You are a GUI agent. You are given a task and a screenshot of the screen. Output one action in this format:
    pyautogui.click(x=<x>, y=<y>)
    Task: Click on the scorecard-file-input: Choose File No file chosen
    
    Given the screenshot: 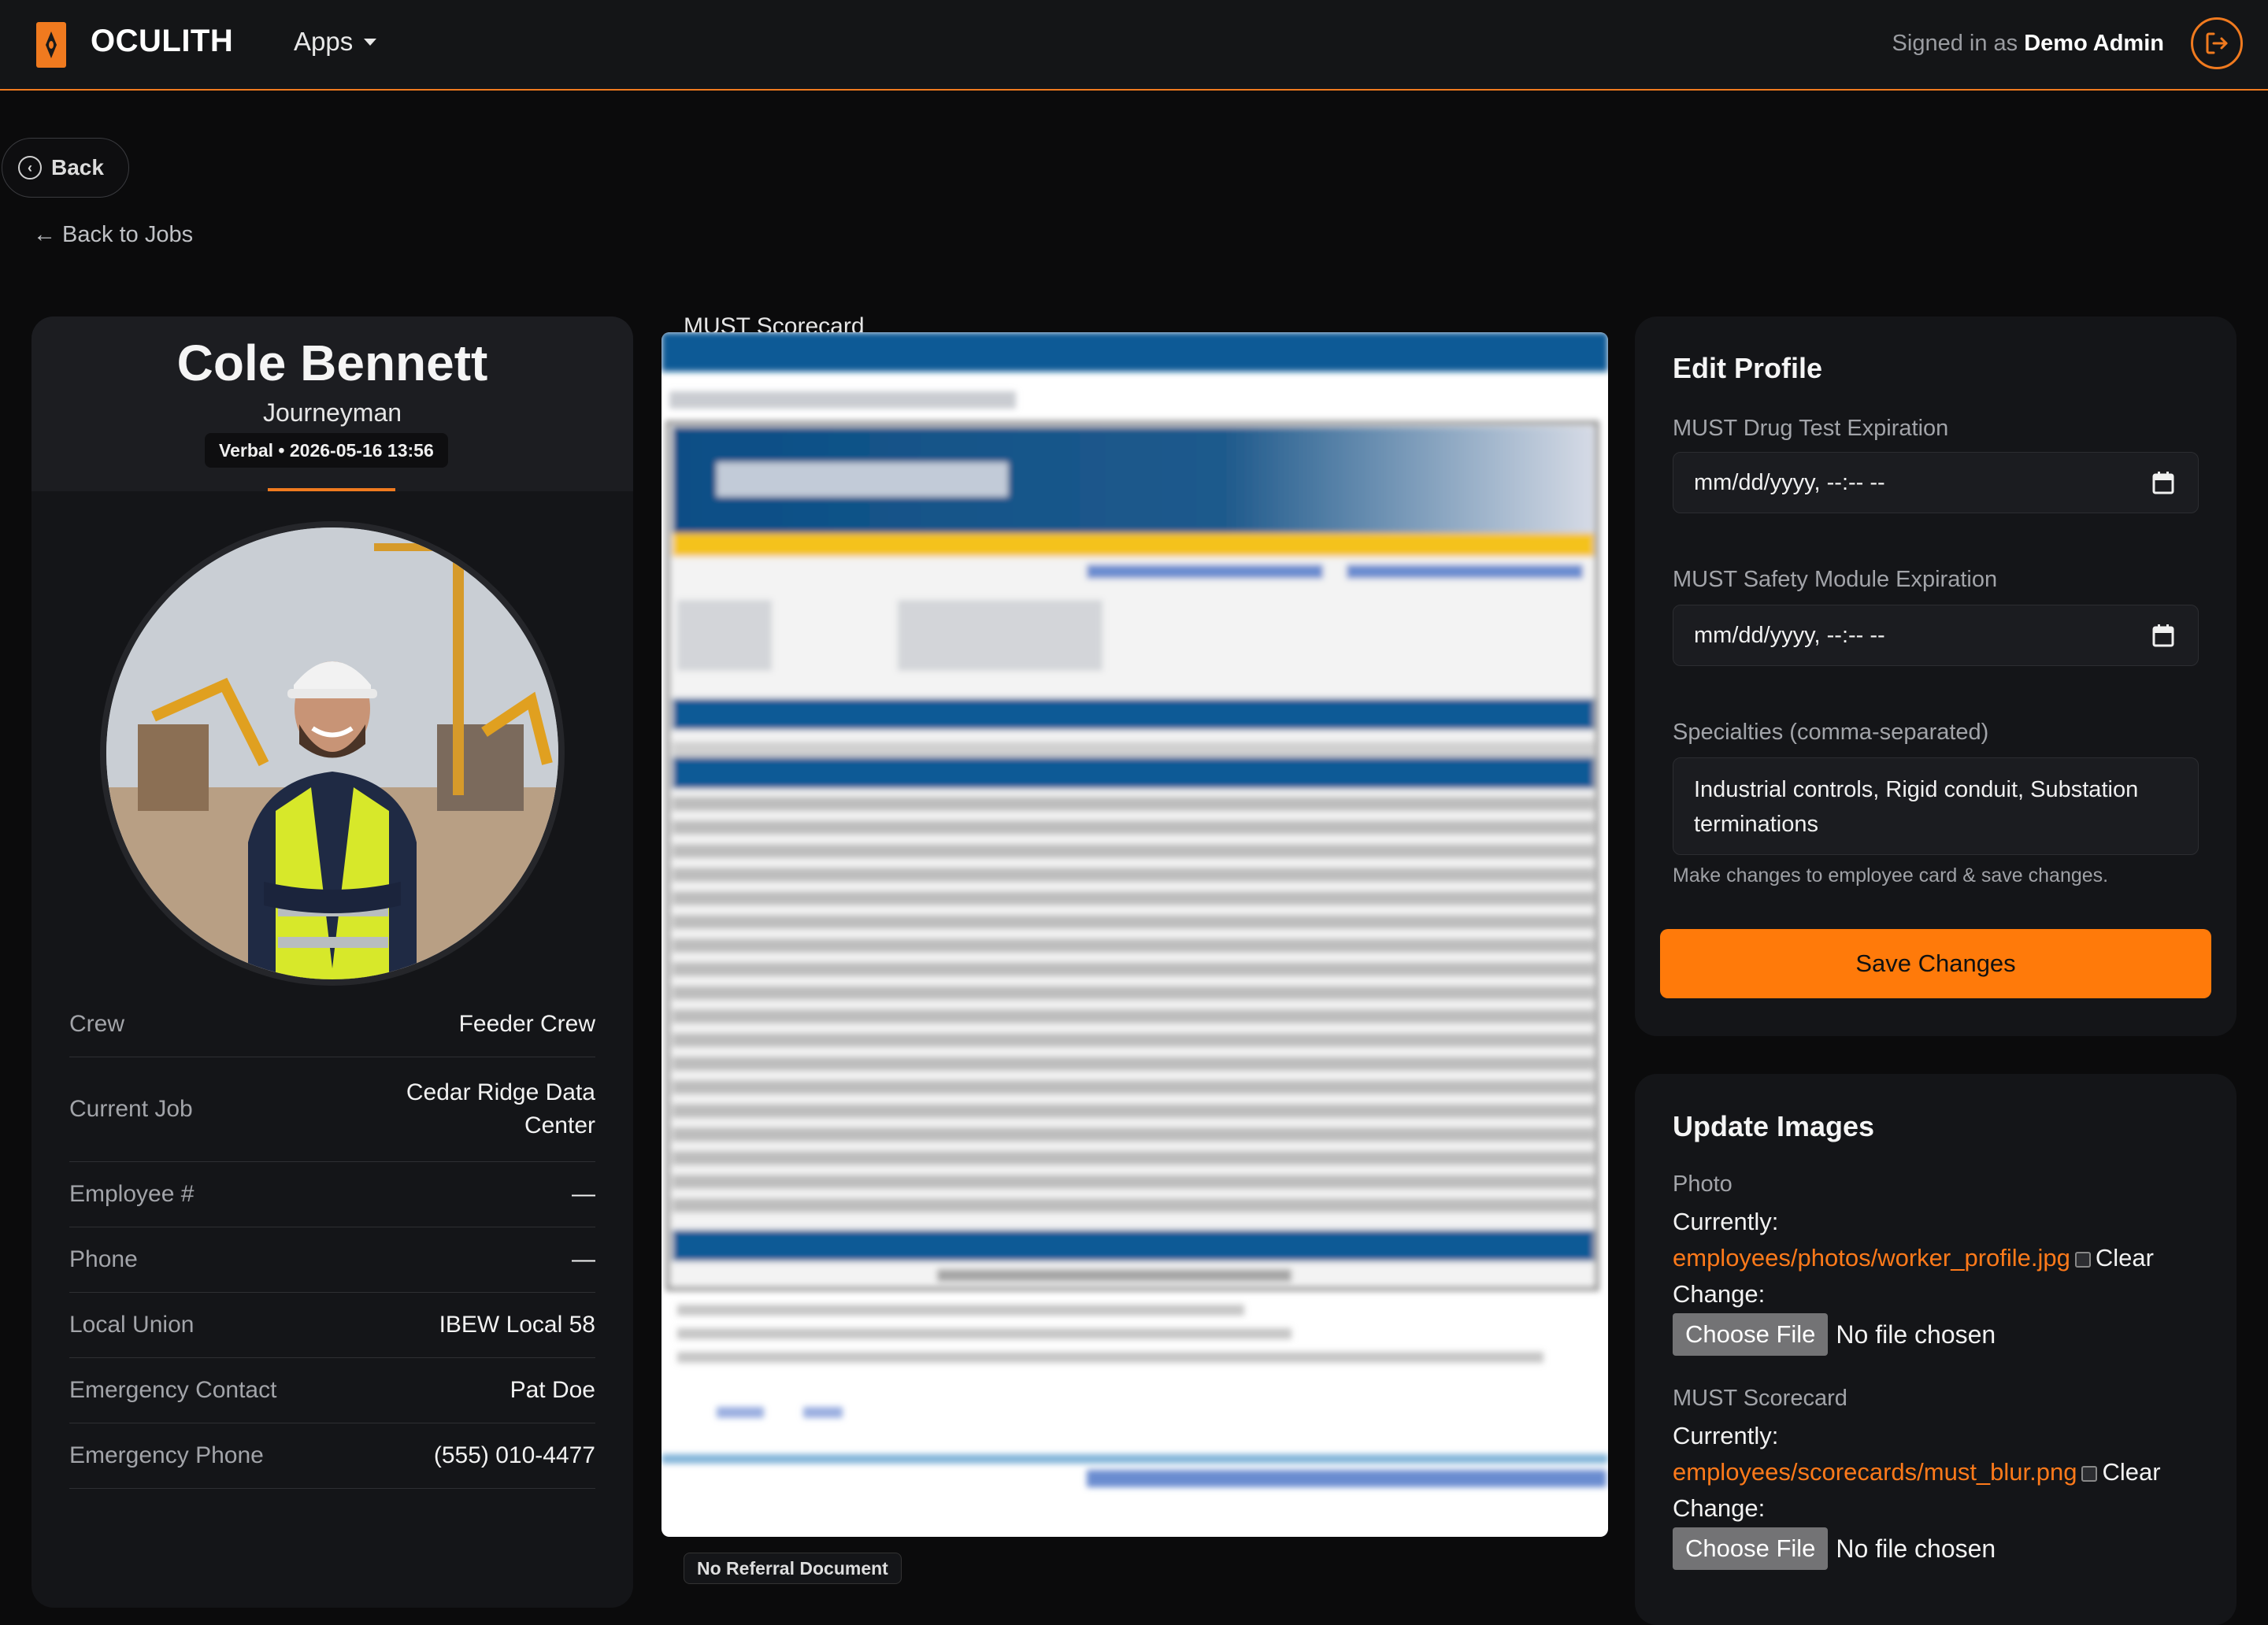 What is the action you would take?
    pyautogui.click(x=1834, y=1548)
    